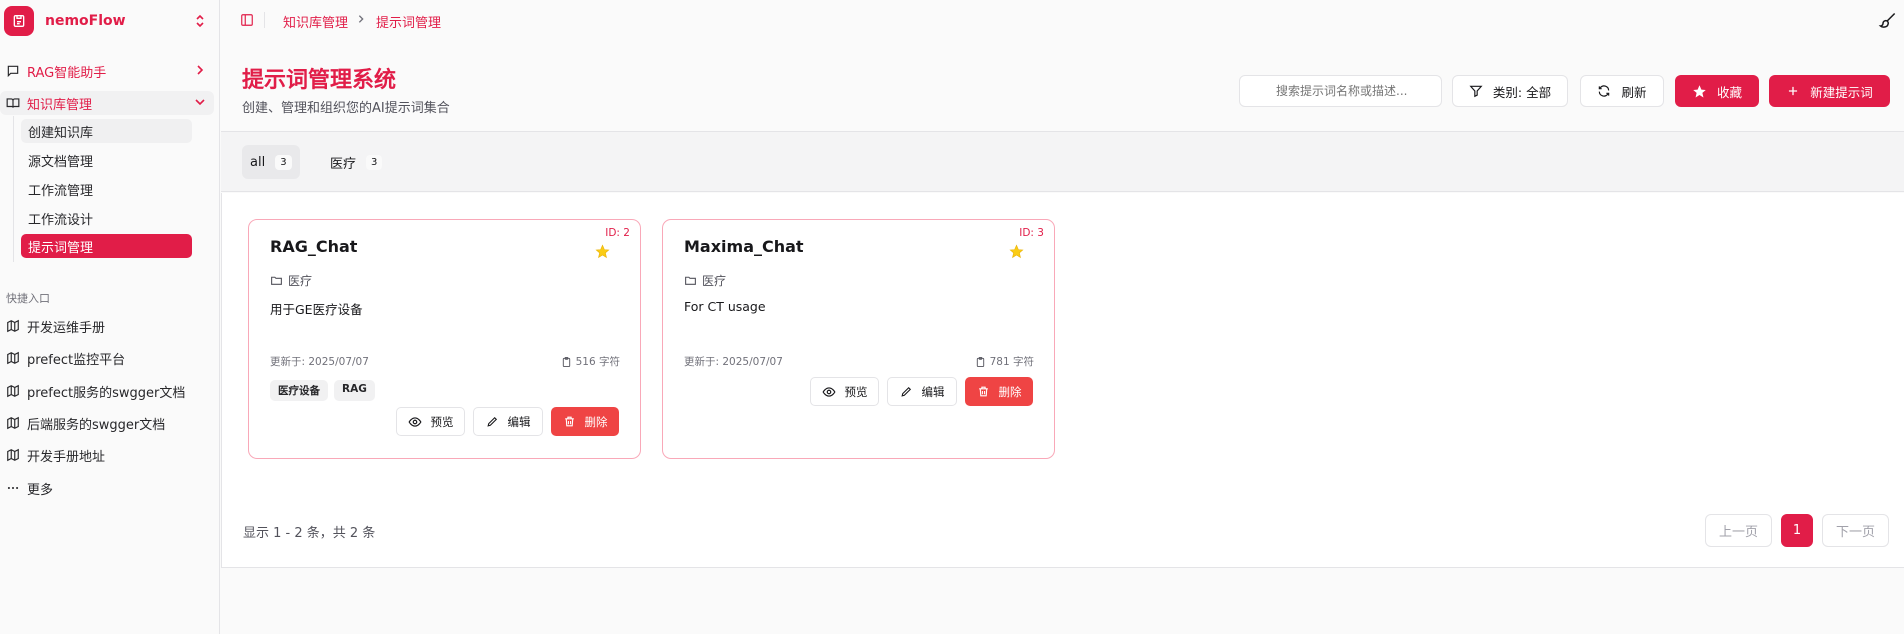 Image resolution: width=1904 pixels, height=634 pixels. Describe the element at coordinates (744, 246) in the screenshot. I see `prompt-name: Maxima_Chat` at that location.